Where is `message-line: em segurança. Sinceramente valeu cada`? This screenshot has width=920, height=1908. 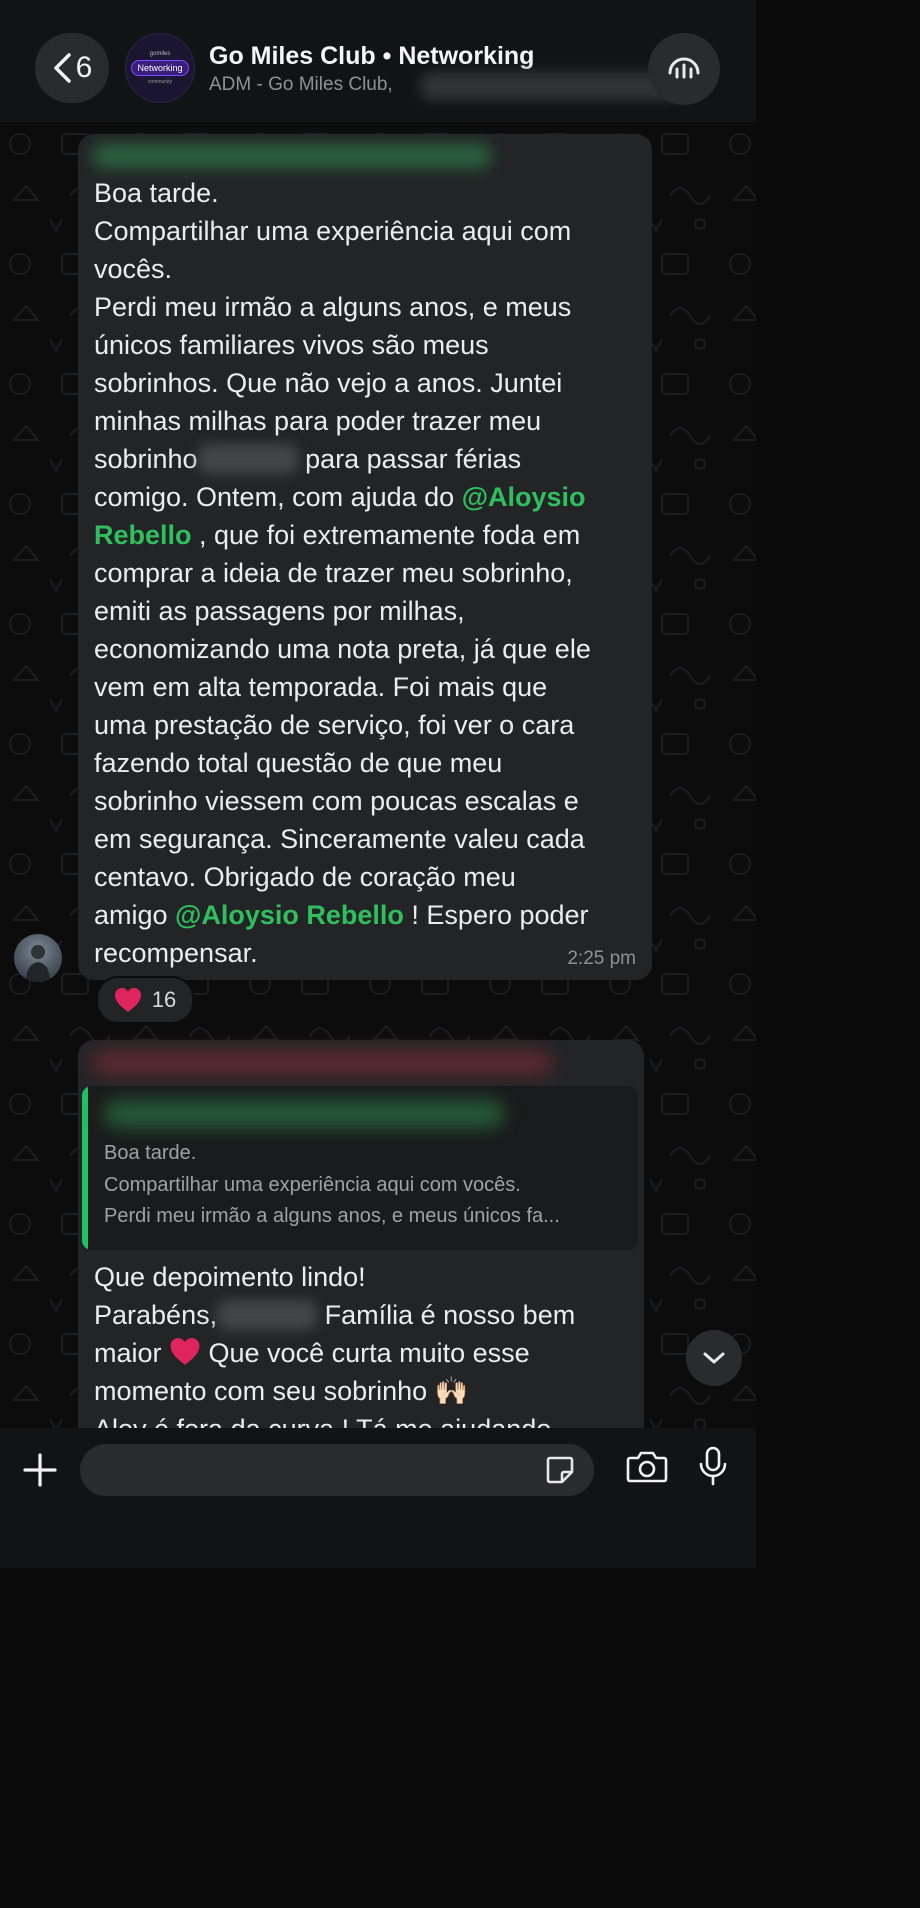 message-line: em segurança. Sinceramente valeu cada is located at coordinates (339, 839).